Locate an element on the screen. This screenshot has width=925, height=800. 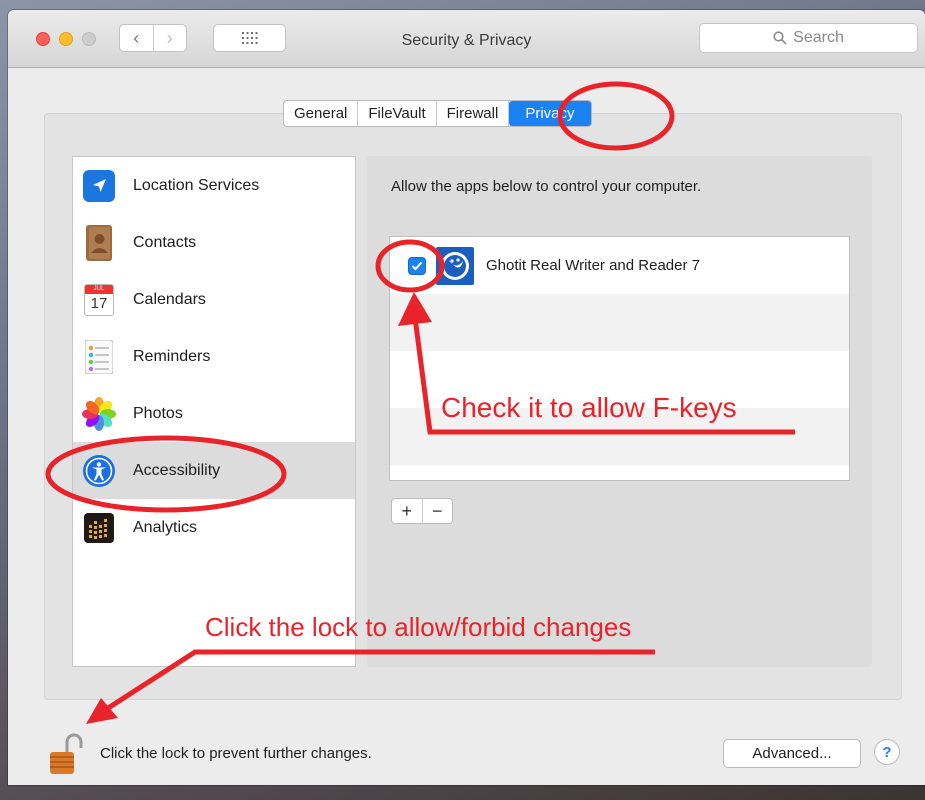
sidebar-item-label: Calendars is located at coordinates (169, 299).